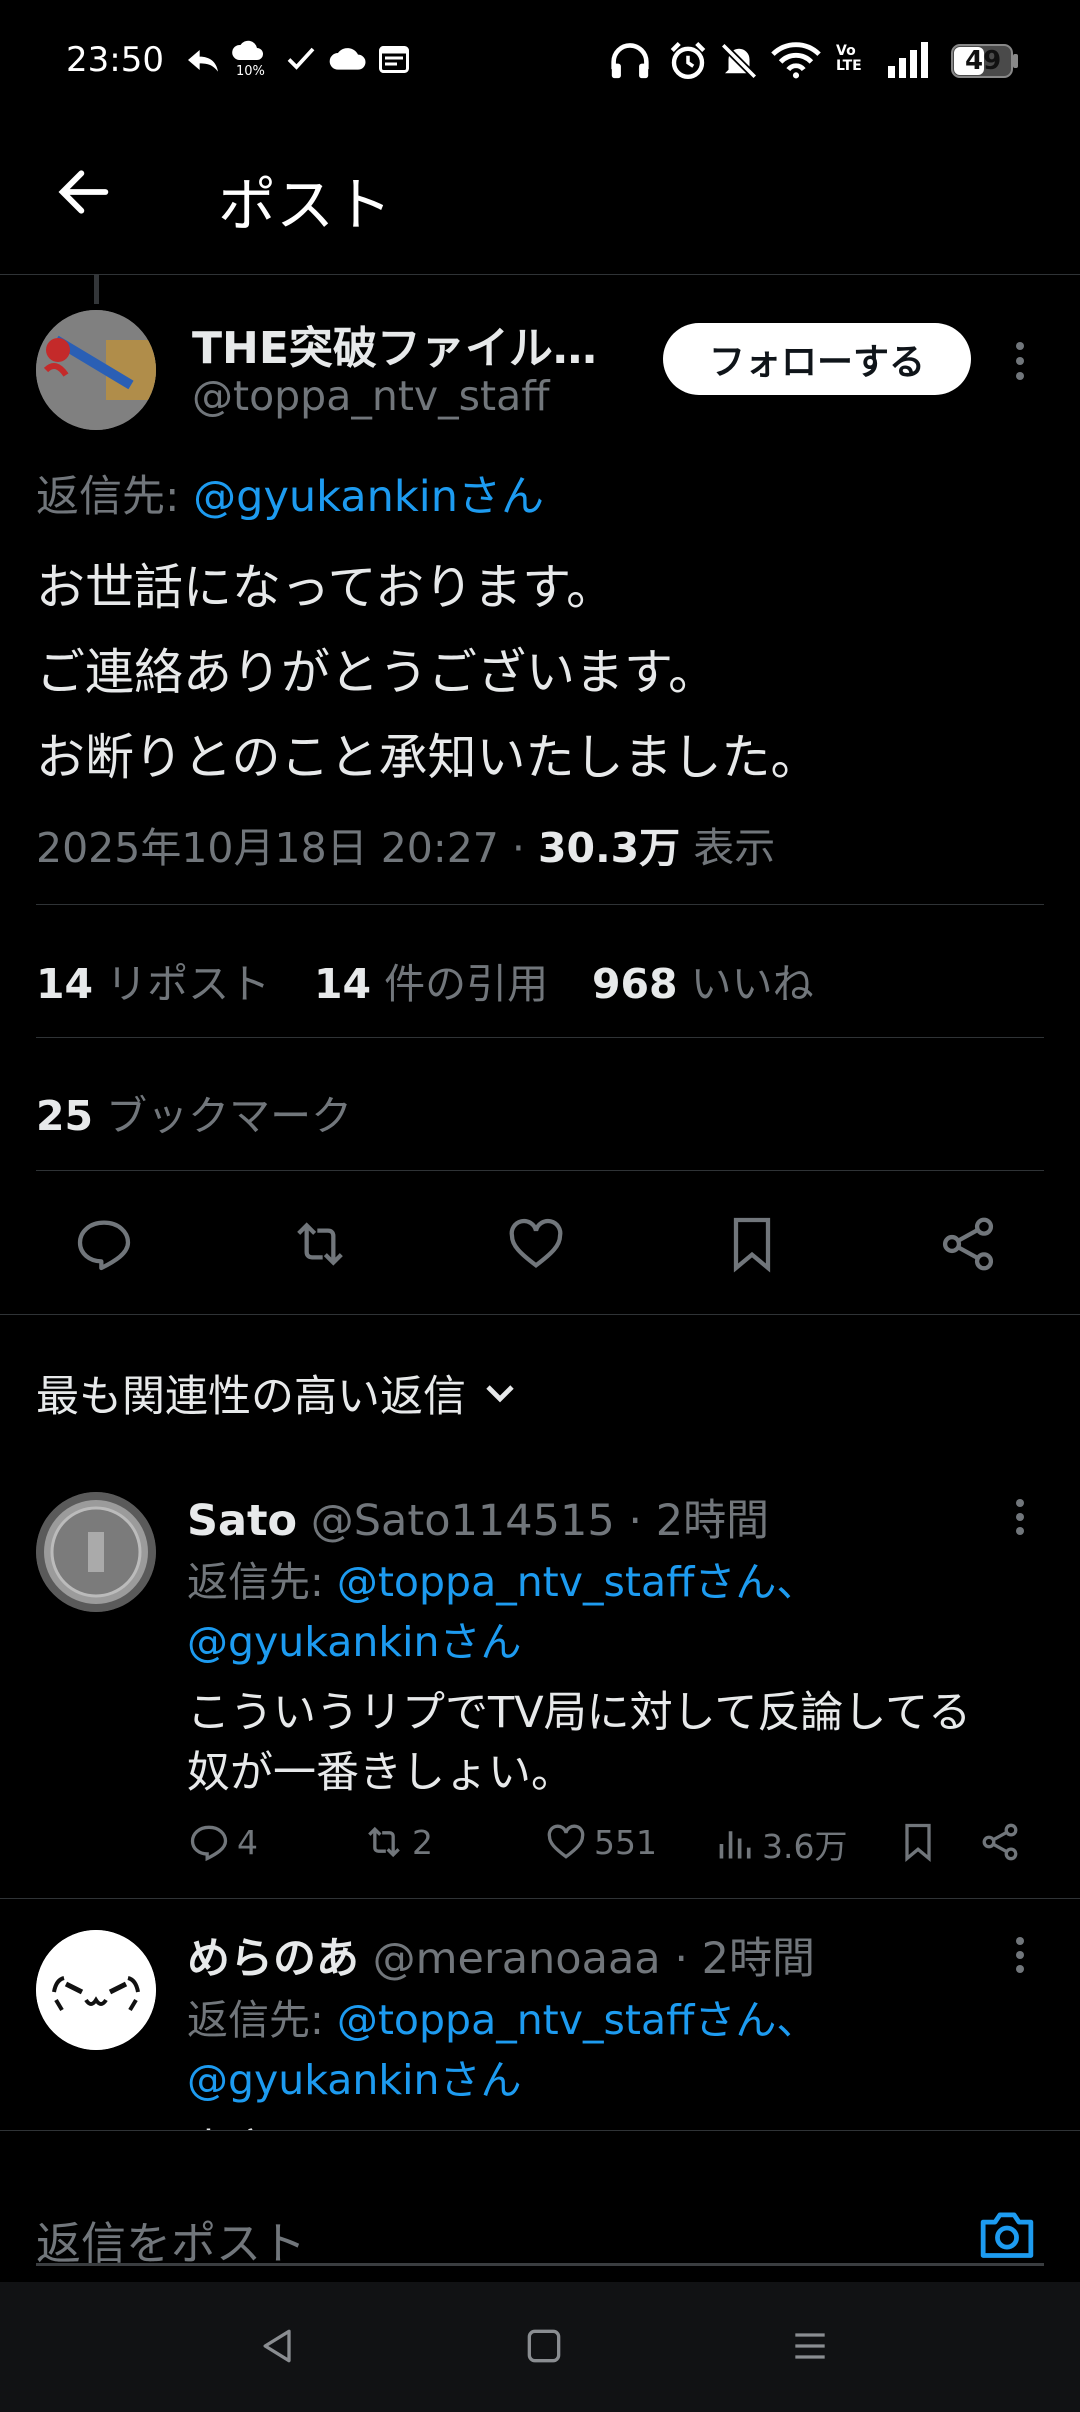 This screenshot has width=1080, height=2412. Describe the element at coordinates (540, 274) in the screenshot. I see `header-divider` at that location.